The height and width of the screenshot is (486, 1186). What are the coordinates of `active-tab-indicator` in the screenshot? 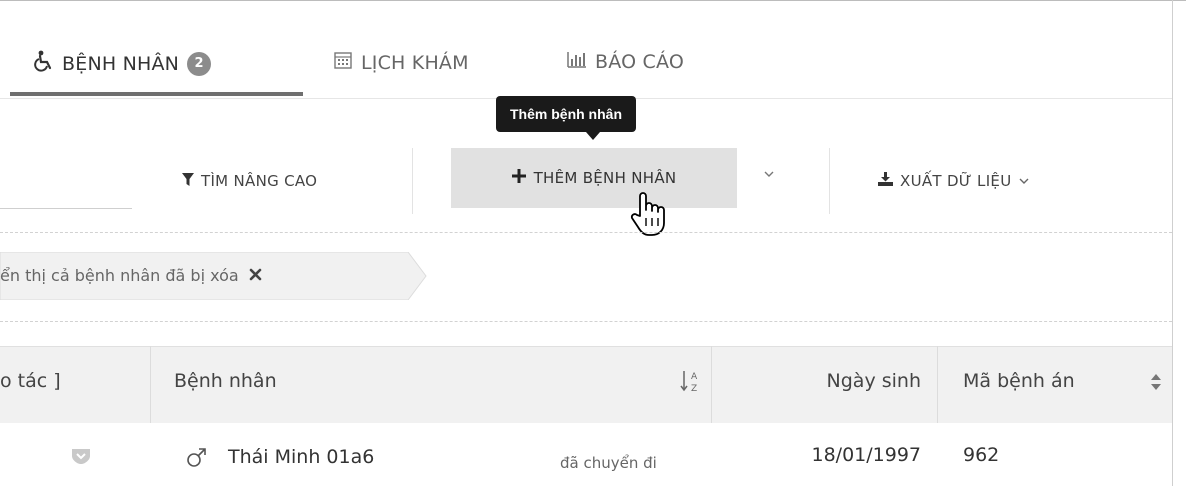 It's located at (156, 94).